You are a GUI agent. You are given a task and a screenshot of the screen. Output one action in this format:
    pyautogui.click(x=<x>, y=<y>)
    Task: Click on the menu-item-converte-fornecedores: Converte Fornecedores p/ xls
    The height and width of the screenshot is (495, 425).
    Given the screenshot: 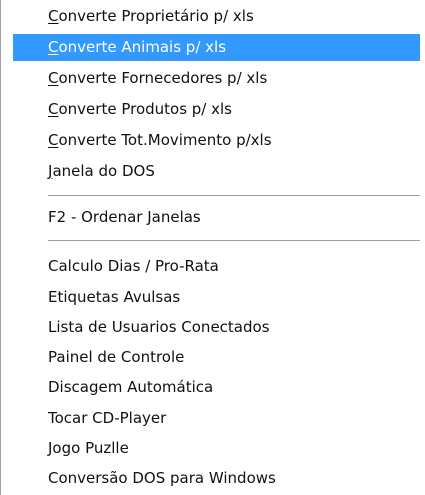 What is the action you would take?
    pyautogui.click(x=216, y=78)
    